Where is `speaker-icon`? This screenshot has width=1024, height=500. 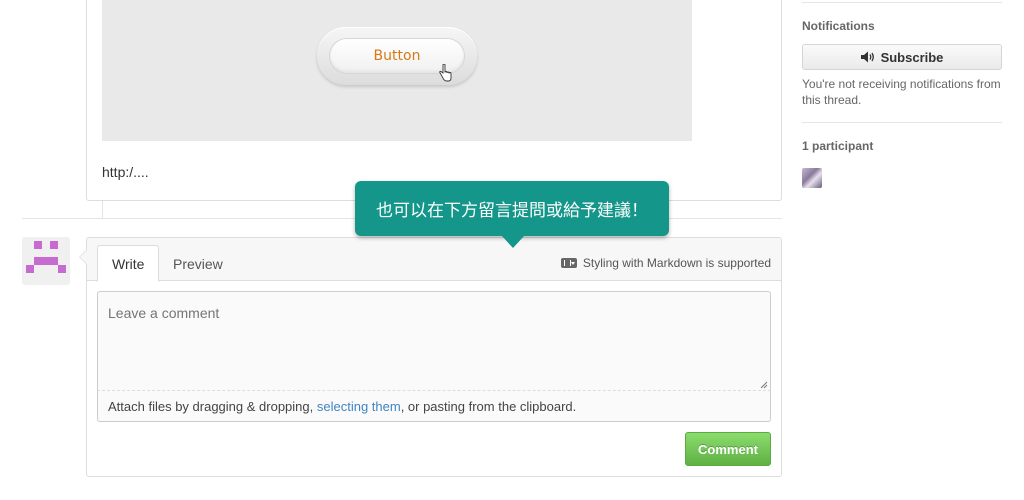
speaker-icon is located at coordinates (867, 57).